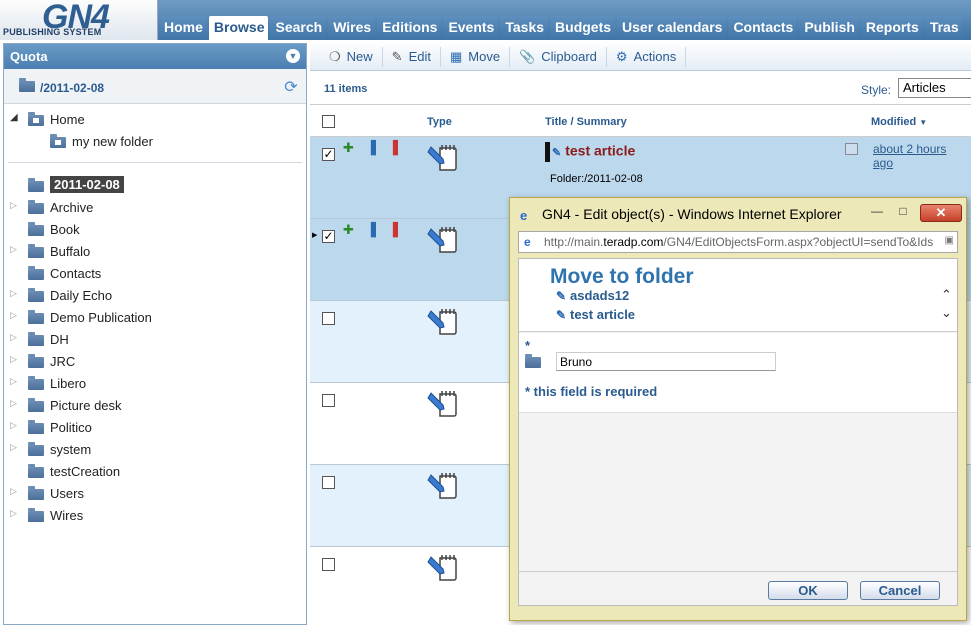  Describe the element at coordinates (557, 152) in the screenshot. I see `article-small-icon: ✎` at that location.